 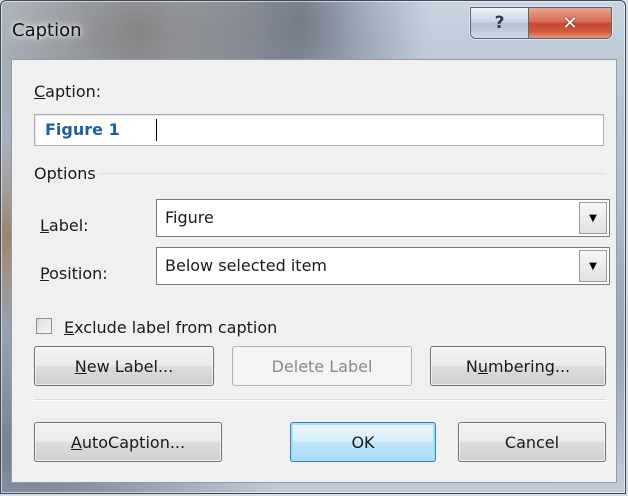 I want to click on cancel-button: Cancel, so click(x=532, y=442).